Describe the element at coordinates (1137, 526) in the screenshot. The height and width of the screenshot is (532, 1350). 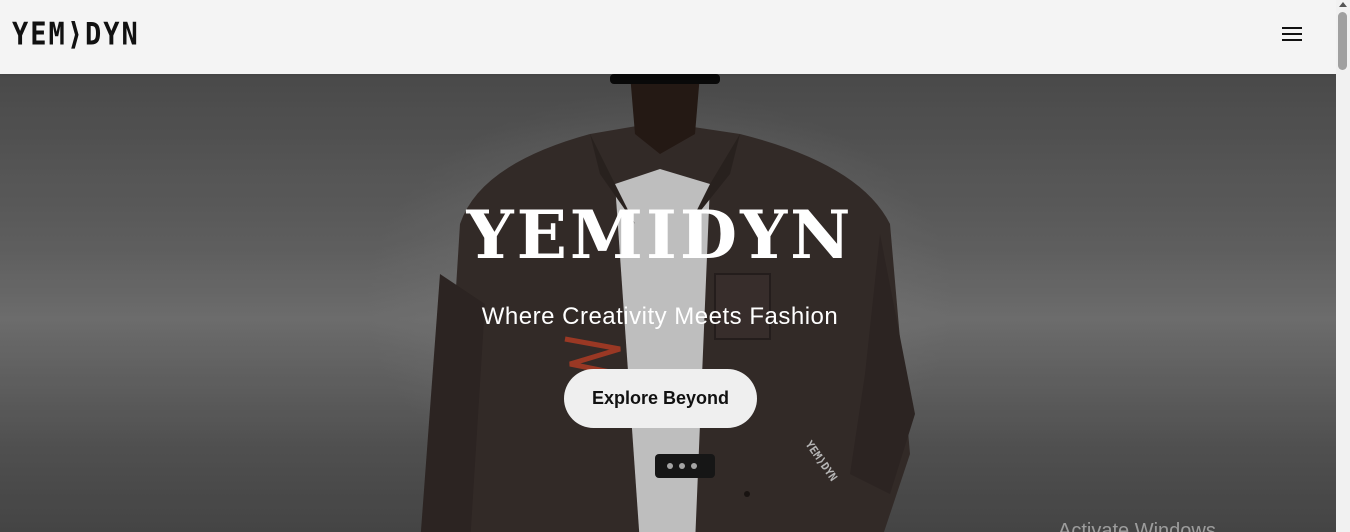
I see `activate-windows-watermark: Activate Windows` at that location.